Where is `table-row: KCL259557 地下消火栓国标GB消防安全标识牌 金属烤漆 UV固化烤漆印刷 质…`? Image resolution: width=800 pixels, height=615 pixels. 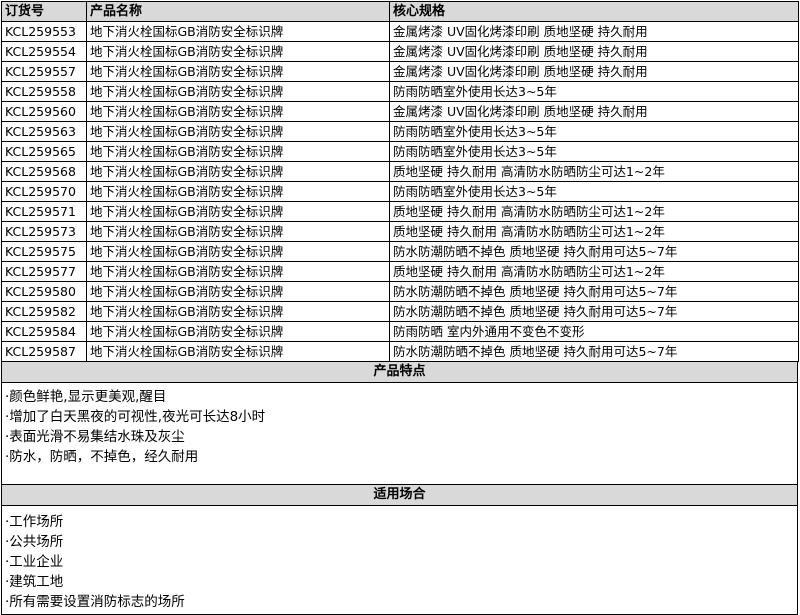
table-row: KCL259557 地下消火栓国标GB消防安全标识牌 金属烤漆 UV固化烤漆印刷 质… is located at coordinates (400, 71).